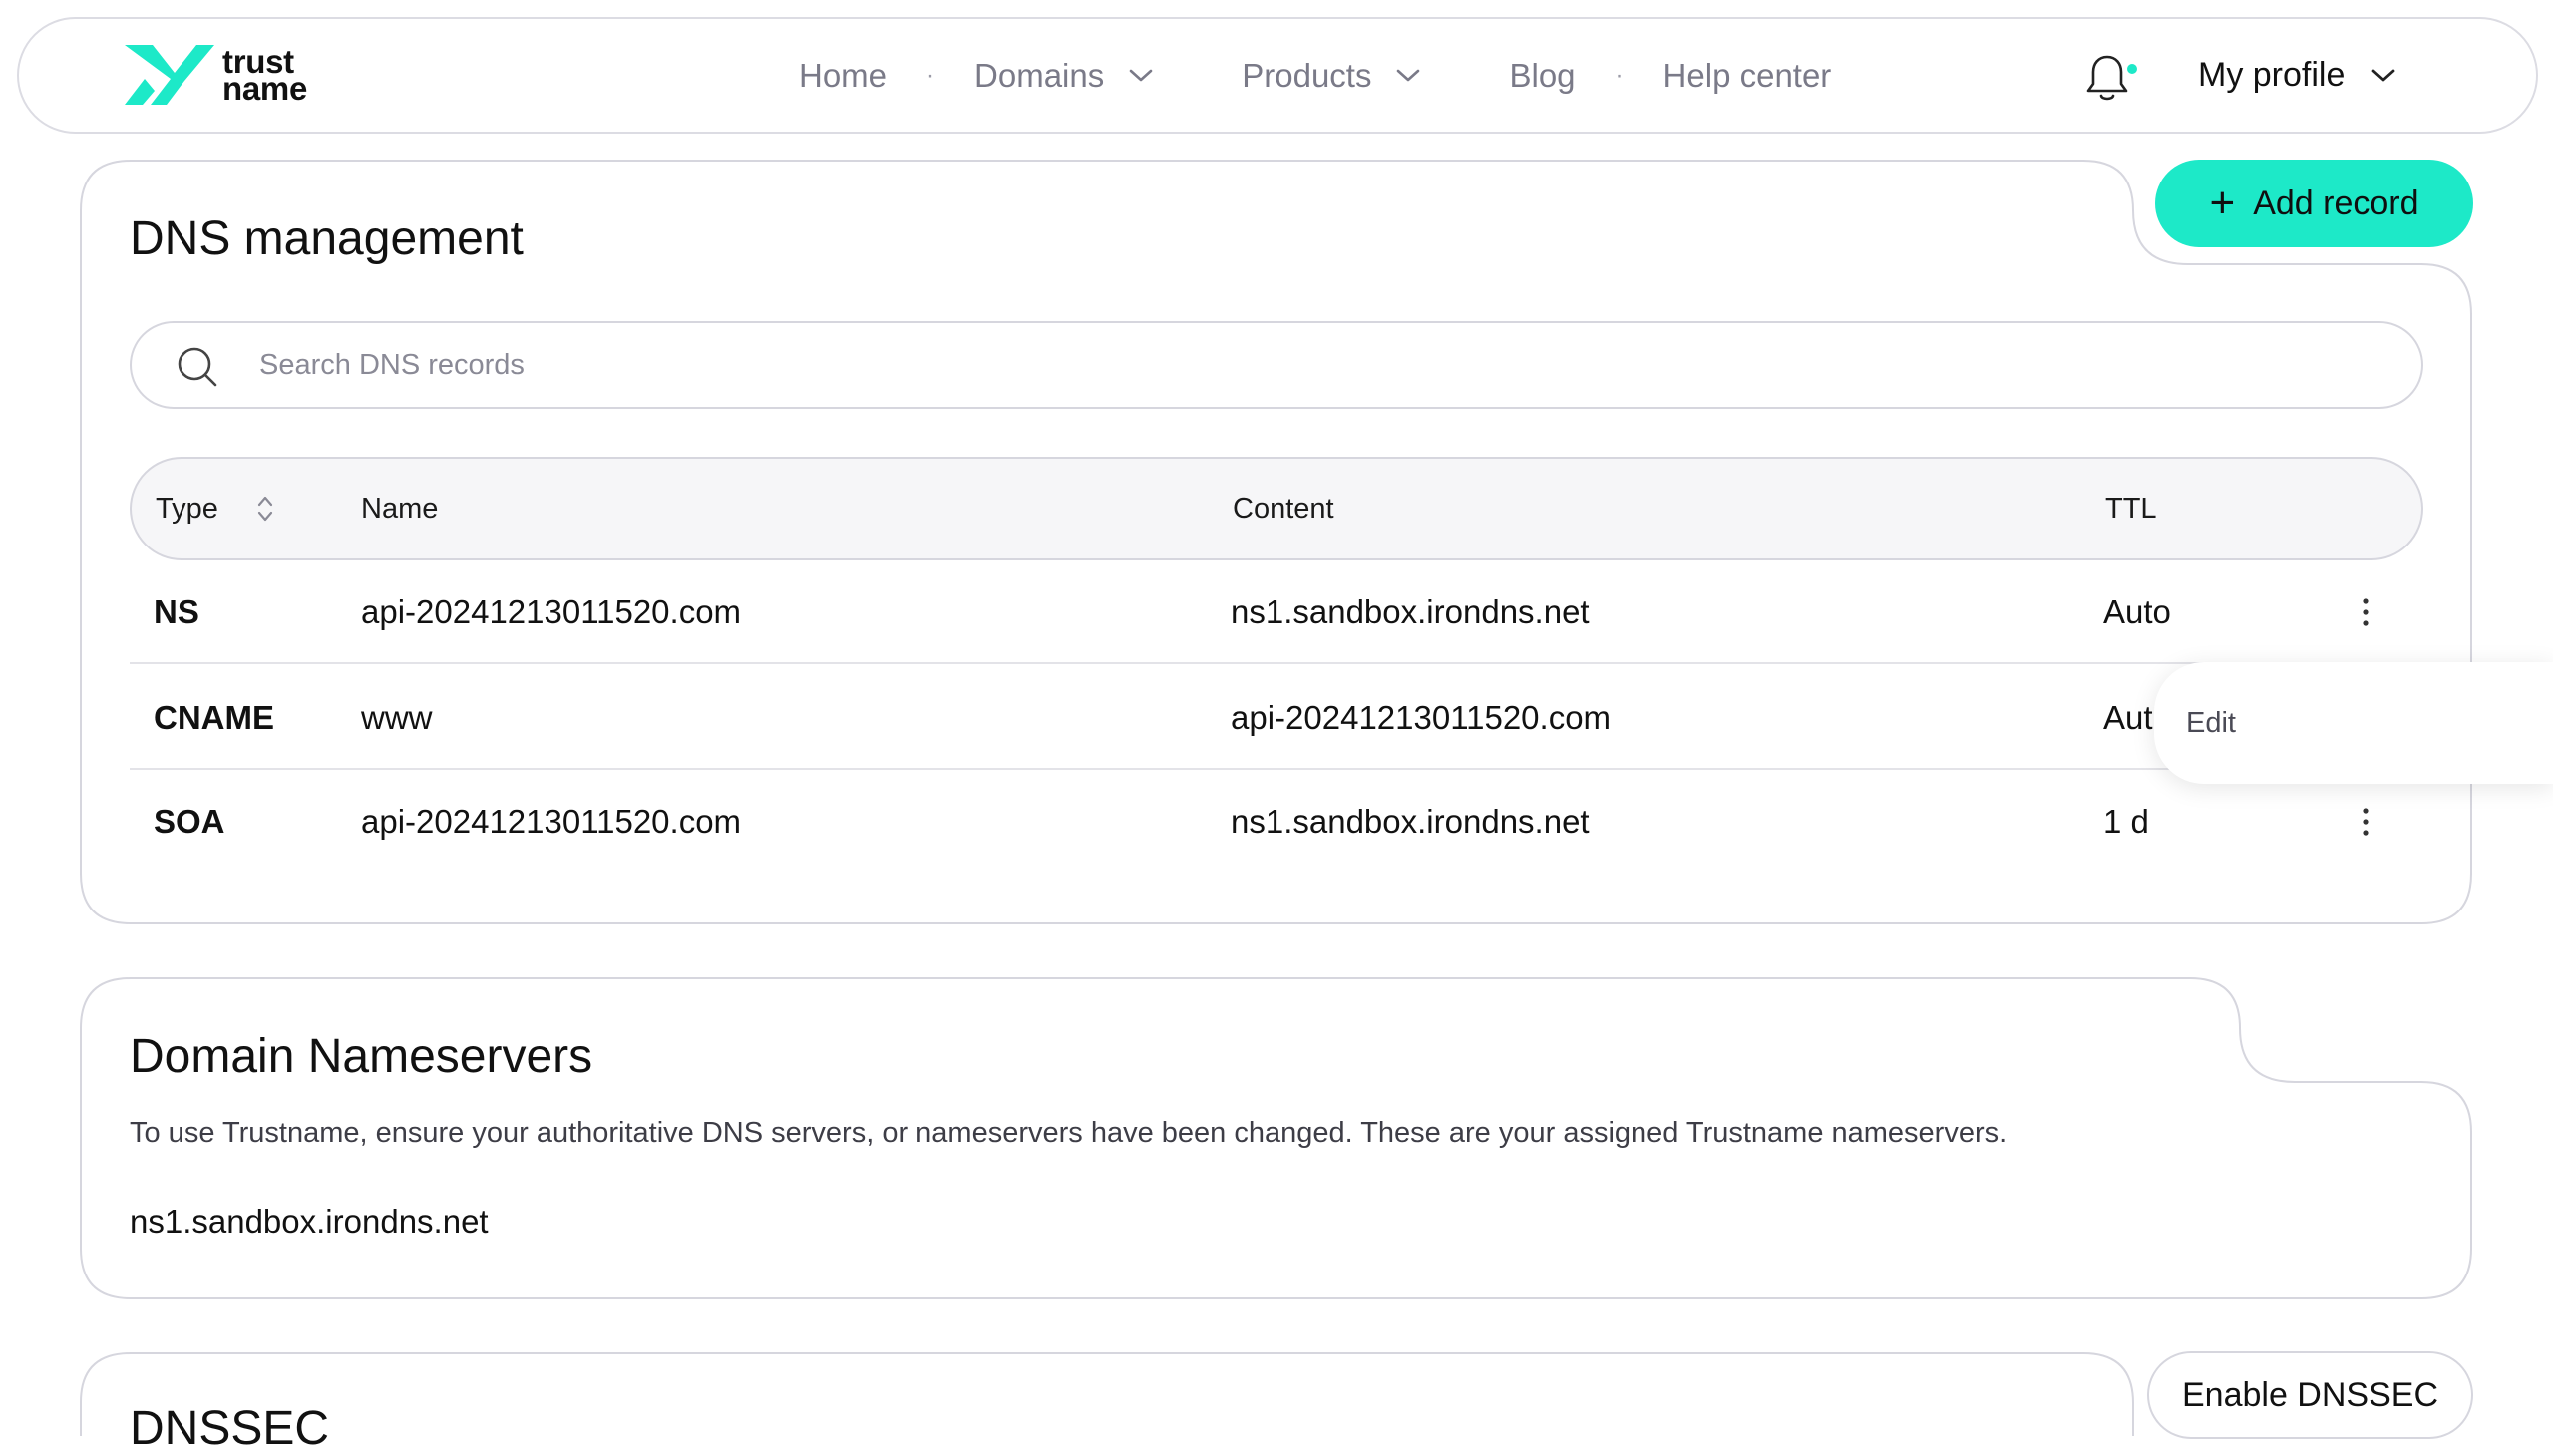 The image size is (2553, 1456). Describe the element at coordinates (1284, 508) in the screenshot. I see `column-header-content: Content` at that location.